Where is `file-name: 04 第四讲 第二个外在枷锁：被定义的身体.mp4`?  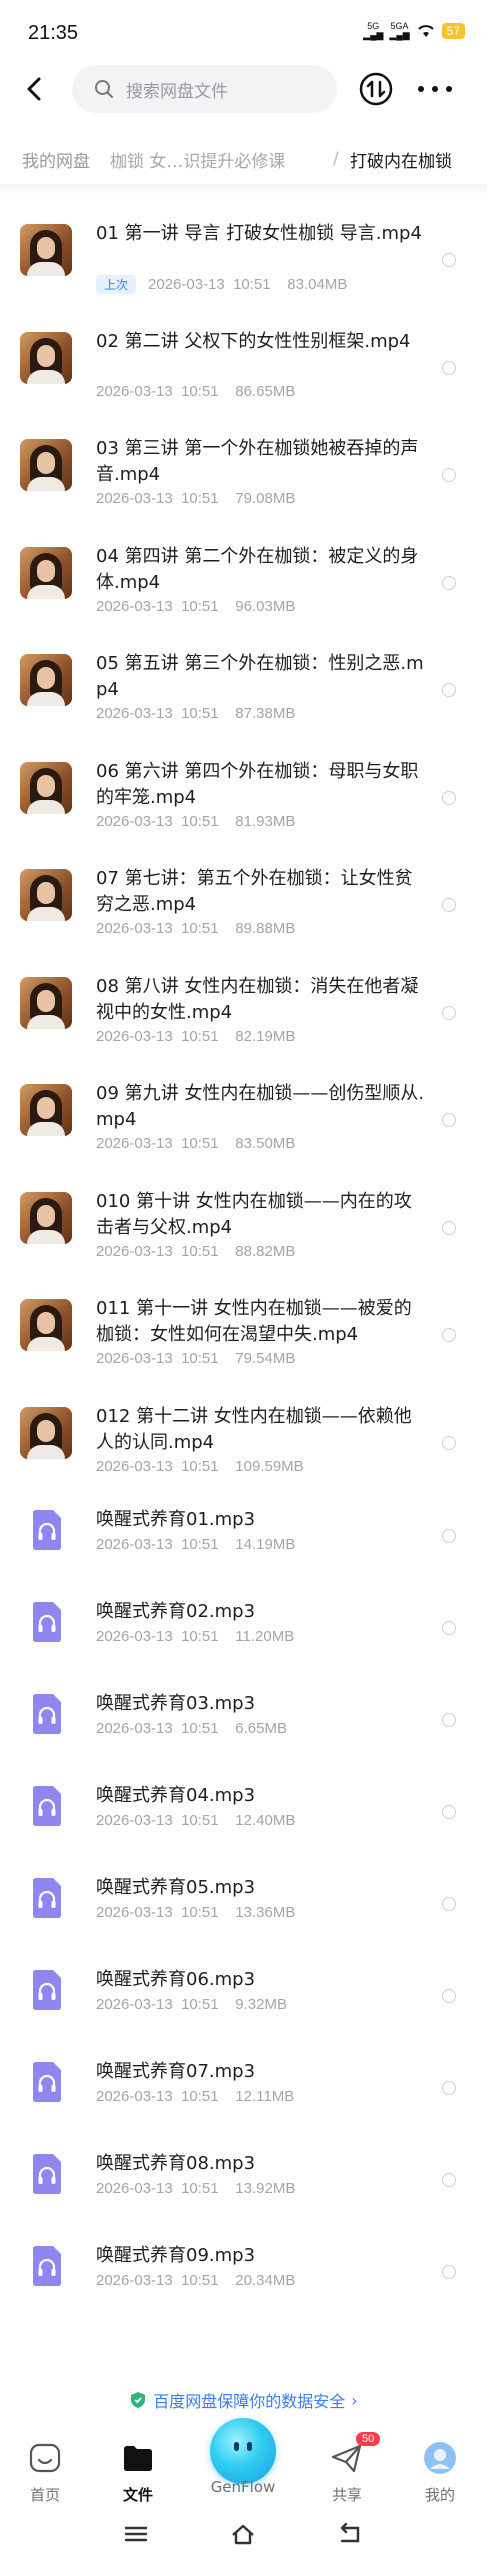 file-name: 04 第四讲 第二个外在枷锁：被定义的身体.mp4 is located at coordinates (257, 569).